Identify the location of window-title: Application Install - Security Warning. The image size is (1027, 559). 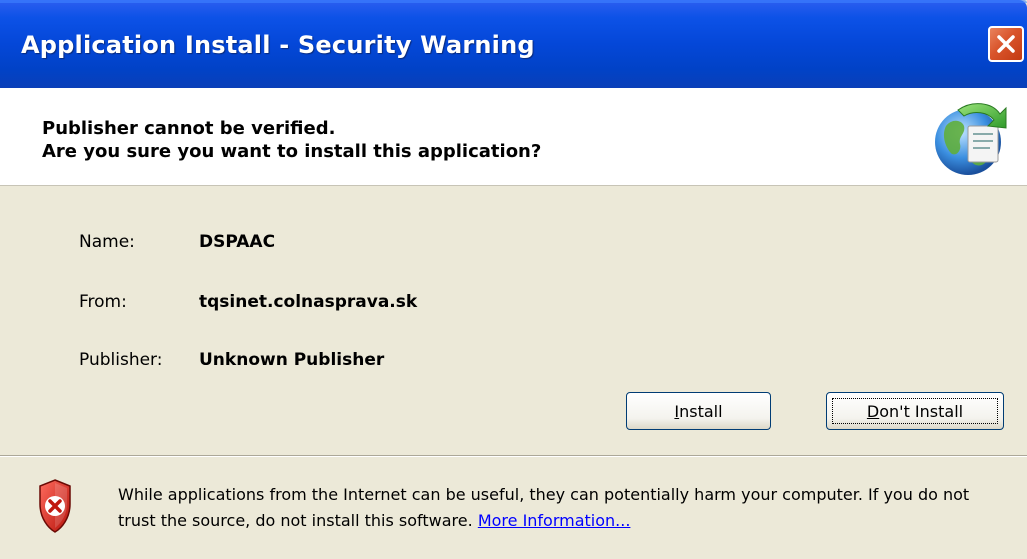
(278, 45).